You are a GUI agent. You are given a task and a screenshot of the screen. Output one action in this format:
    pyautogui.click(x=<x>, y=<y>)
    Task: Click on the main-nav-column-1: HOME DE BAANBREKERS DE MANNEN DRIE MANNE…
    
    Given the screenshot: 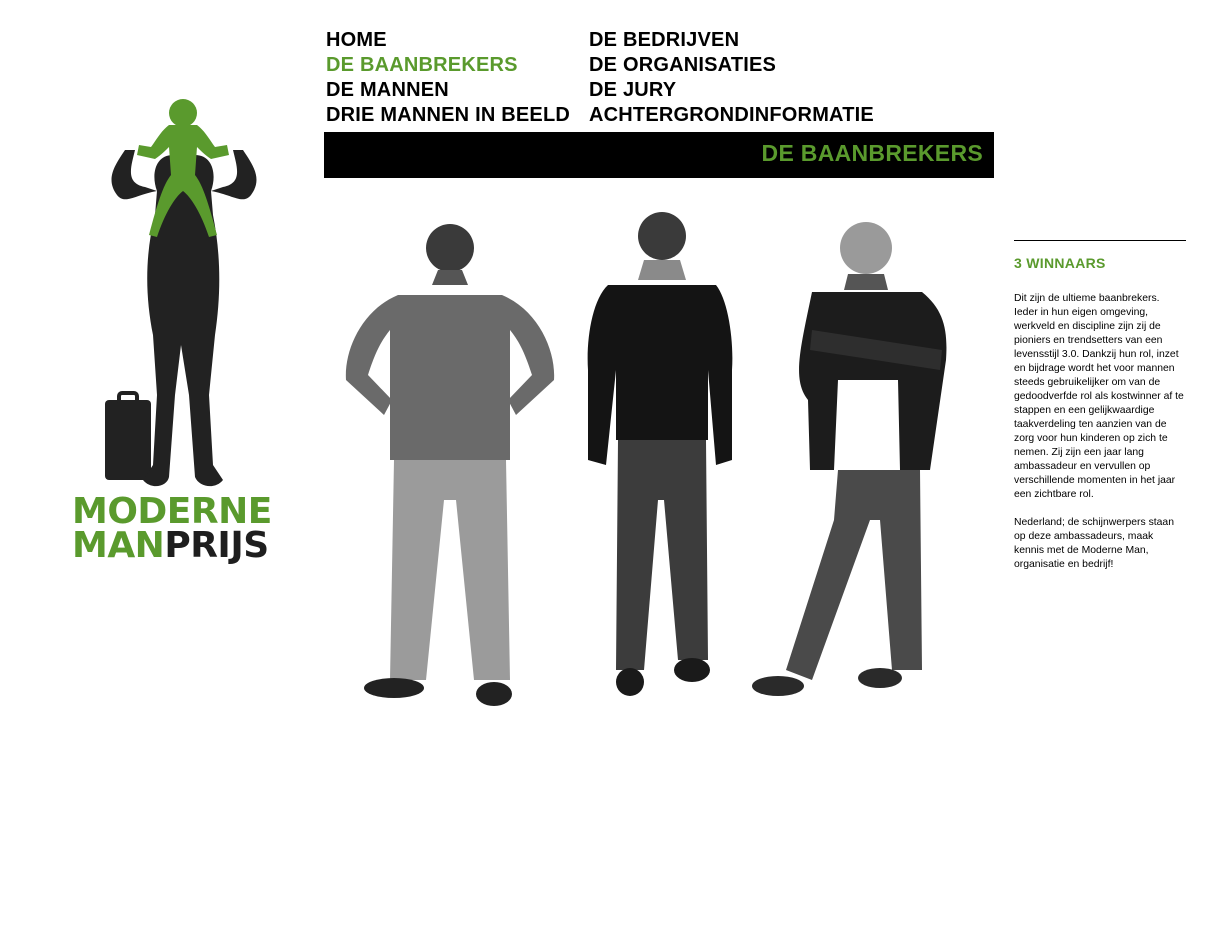 What is the action you would take?
    pyautogui.click(x=448, y=78)
    